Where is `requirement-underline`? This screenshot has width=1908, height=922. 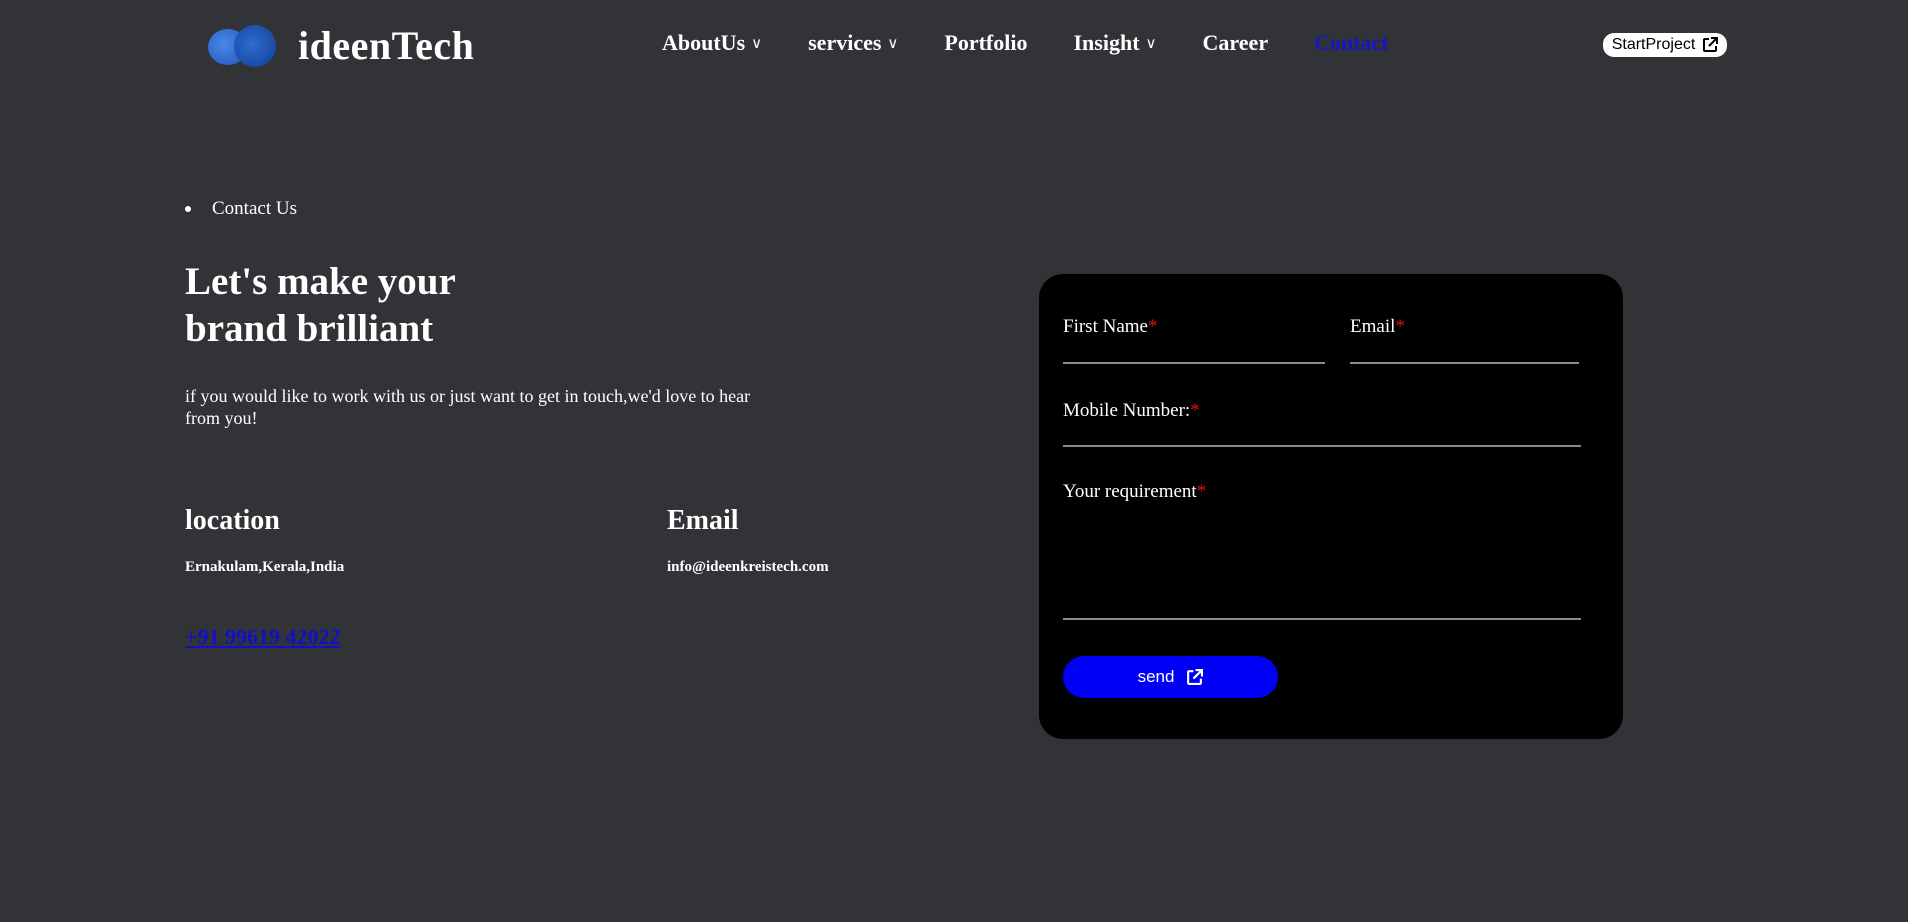 requirement-underline is located at coordinates (1322, 619).